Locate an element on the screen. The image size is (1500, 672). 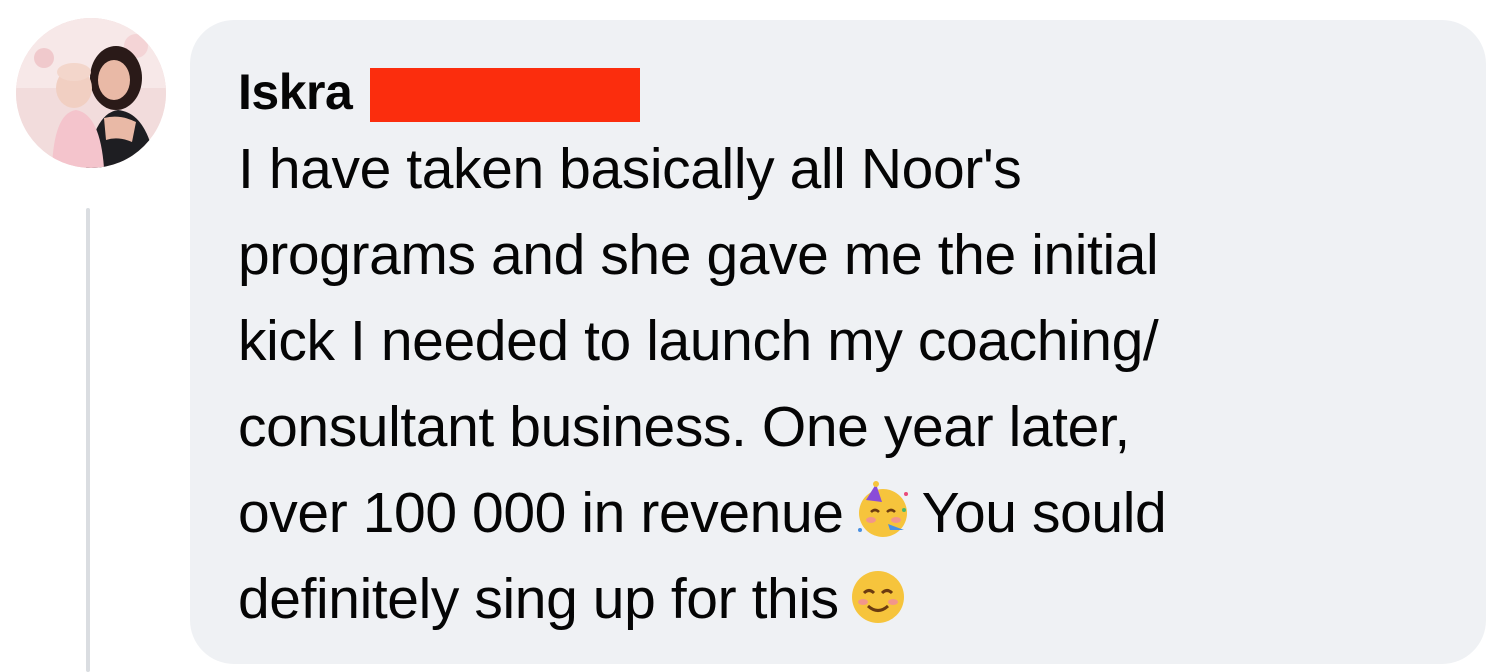
comment-line: kick I needed to launch my coaching/ is located at coordinates (698, 341).